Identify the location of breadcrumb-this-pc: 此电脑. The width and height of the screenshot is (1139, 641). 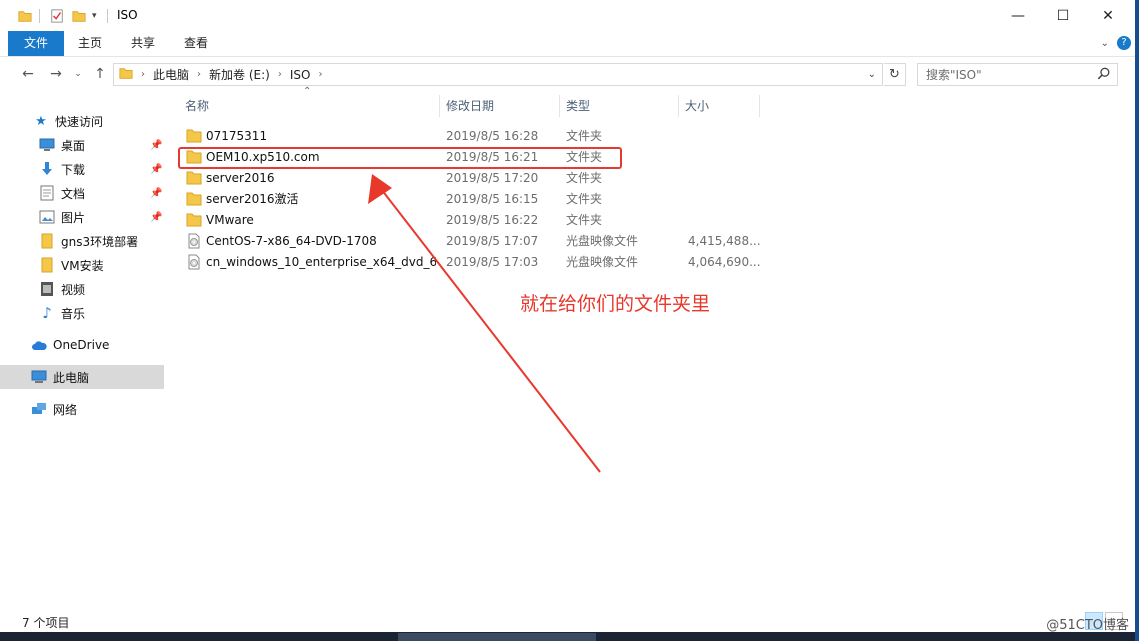
(171, 74).